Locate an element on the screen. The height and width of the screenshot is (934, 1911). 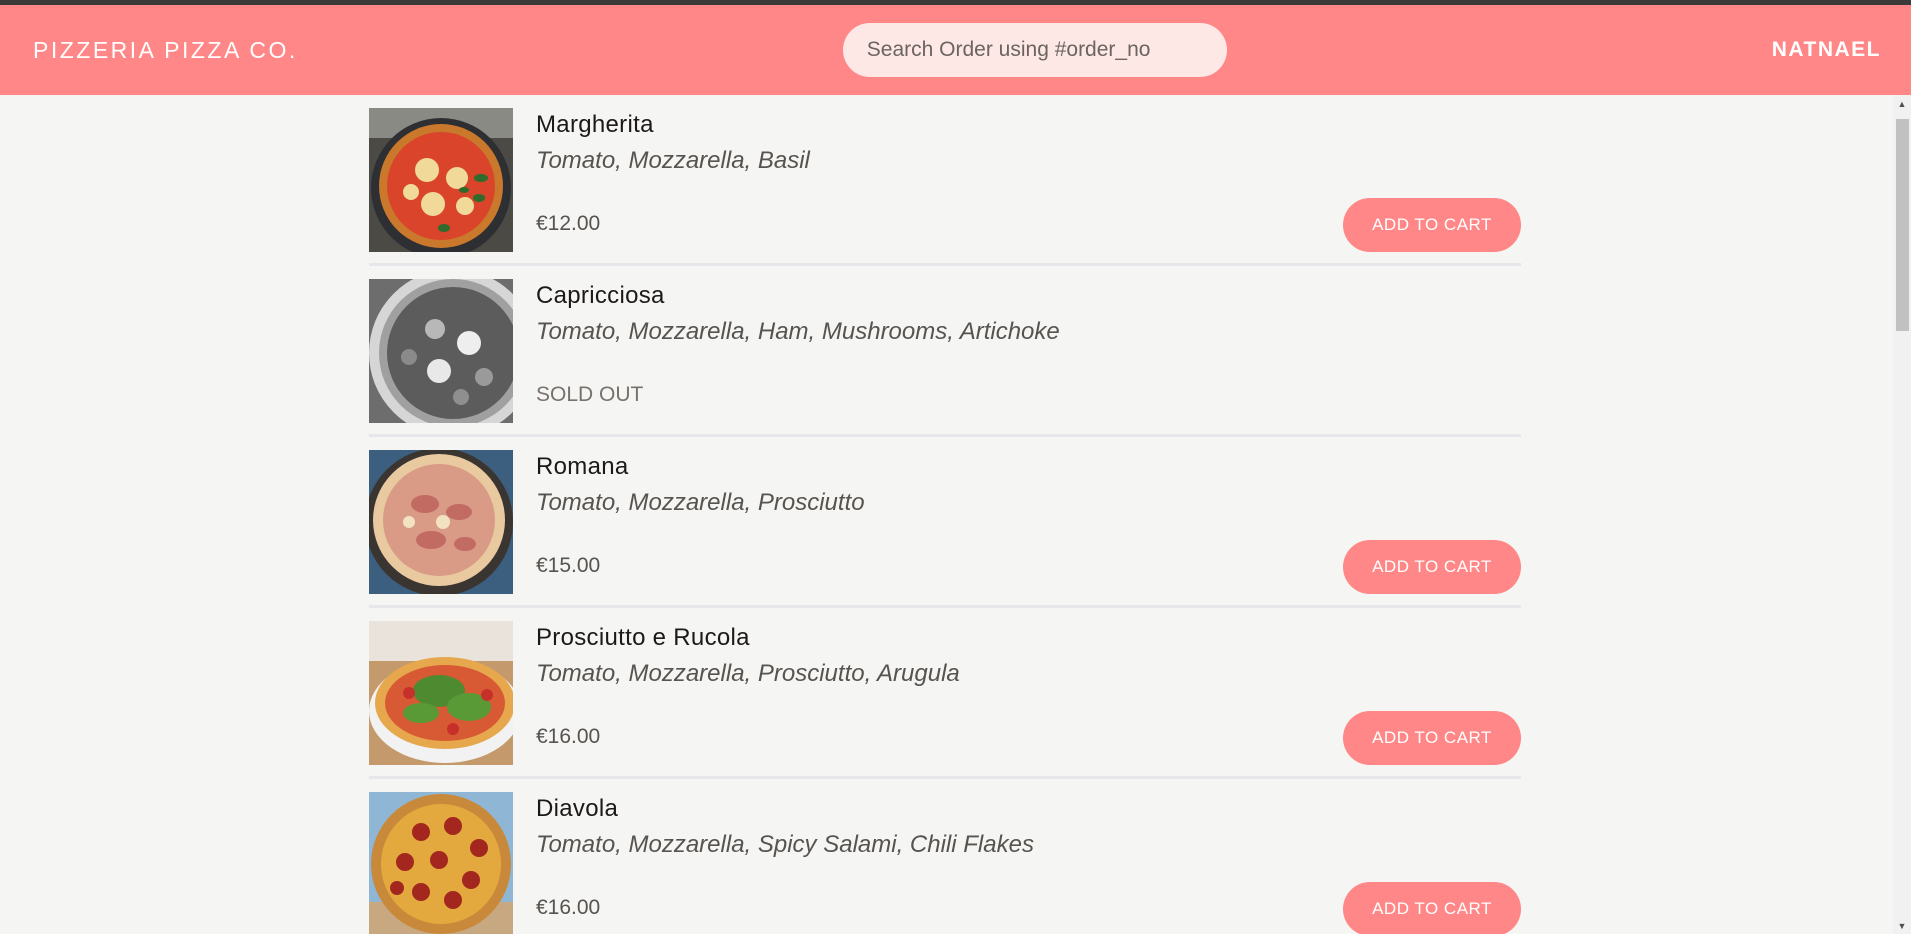
sold-out-label: SOLD OUT is located at coordinates (590, 394).